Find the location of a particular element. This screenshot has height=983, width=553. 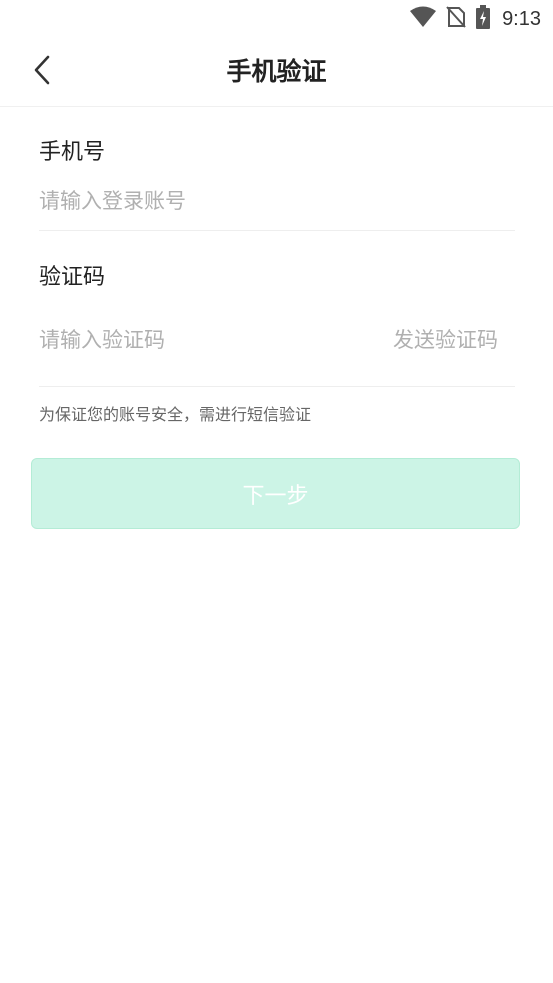

phone-input is located at coordinates (274, 201).